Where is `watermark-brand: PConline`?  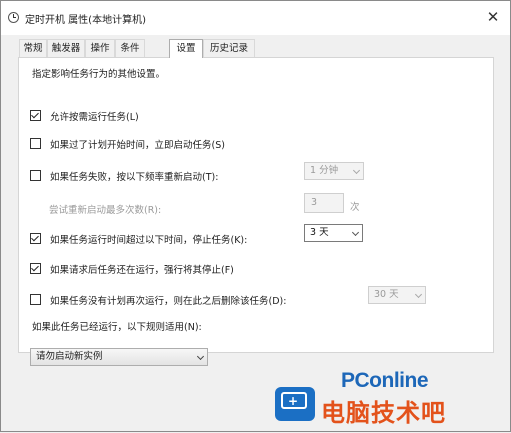
watermark-brand: PConline is located at coordinates (385, 380).